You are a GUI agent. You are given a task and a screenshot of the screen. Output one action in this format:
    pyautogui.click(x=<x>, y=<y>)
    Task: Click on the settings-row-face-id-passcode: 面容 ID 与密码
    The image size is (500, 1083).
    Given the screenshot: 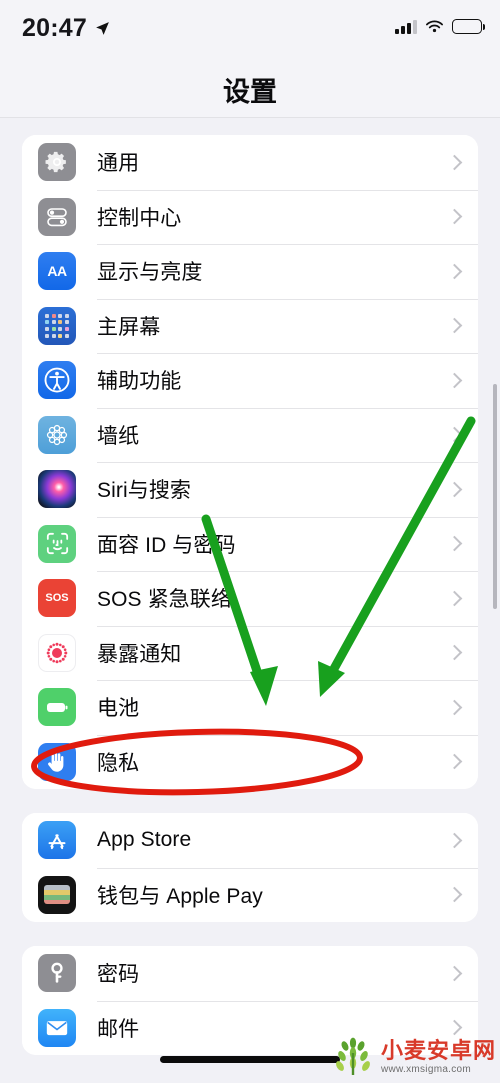 What is the action you would take?
    pyautogui.click(x=250, y=543)
    